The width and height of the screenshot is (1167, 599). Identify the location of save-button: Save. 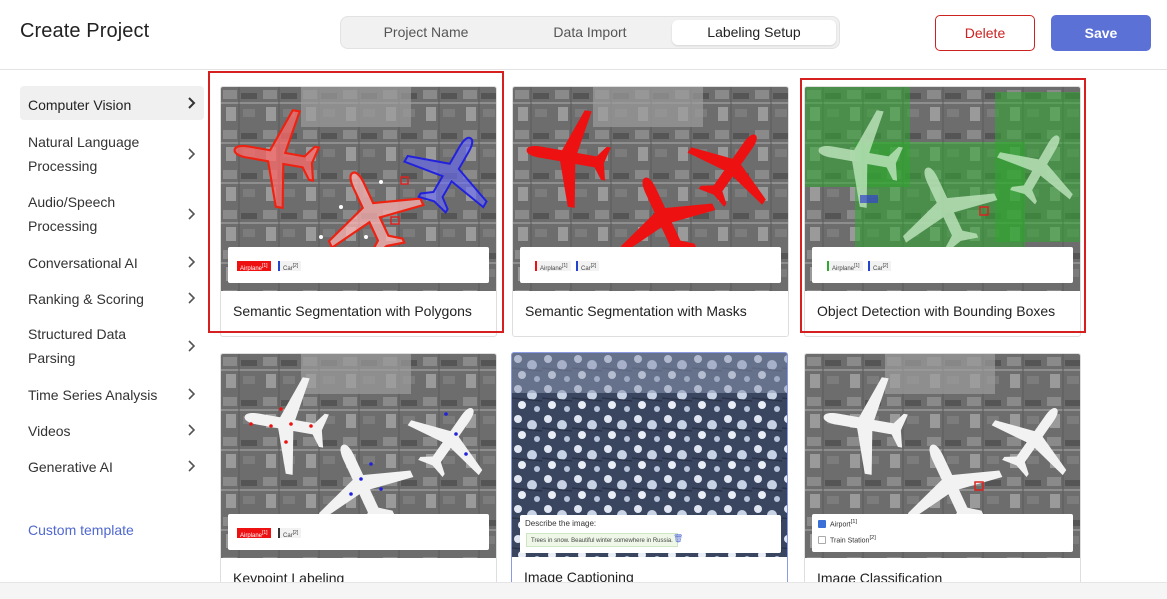
(1101, 33).